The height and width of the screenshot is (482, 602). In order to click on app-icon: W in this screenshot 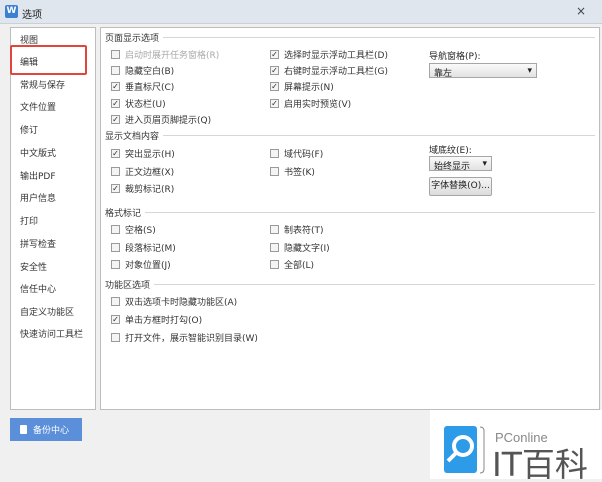, I will do `click(11, 11)`.